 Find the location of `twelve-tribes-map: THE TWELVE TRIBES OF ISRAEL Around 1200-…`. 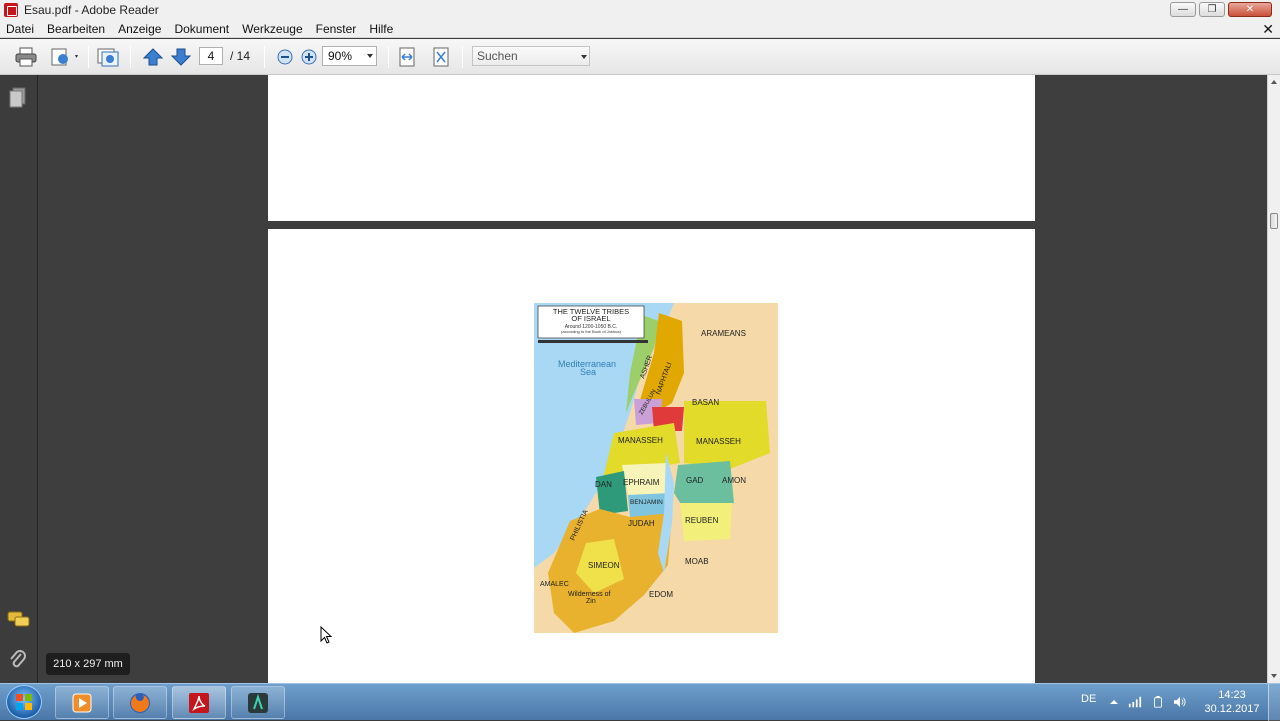

twelve-tribes-map: THE TWELVE TRIBES OF ISRAEL Around 1200-… is located at coordinates (656, 468).